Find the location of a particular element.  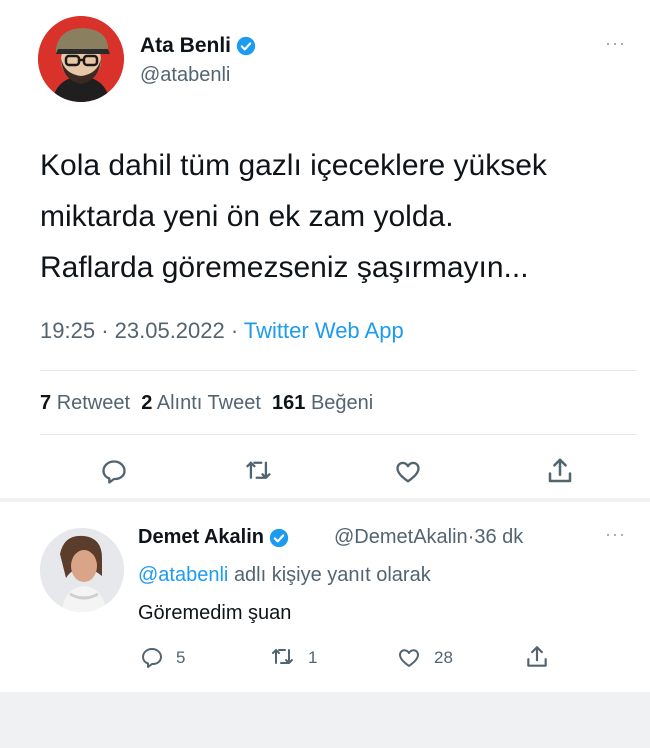

reply-share-button is located at coordinates (537, 657).